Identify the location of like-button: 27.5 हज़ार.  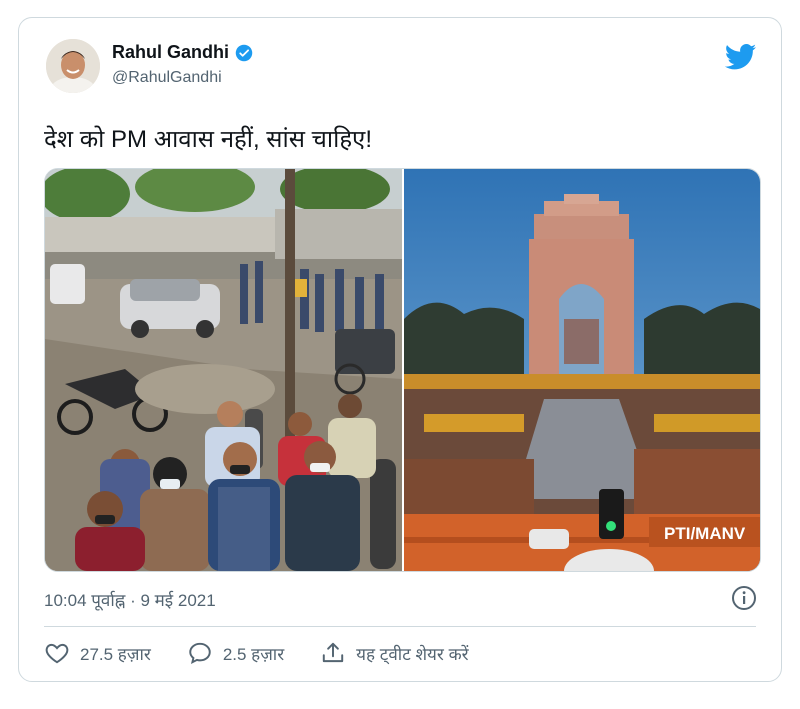
(97, 653).